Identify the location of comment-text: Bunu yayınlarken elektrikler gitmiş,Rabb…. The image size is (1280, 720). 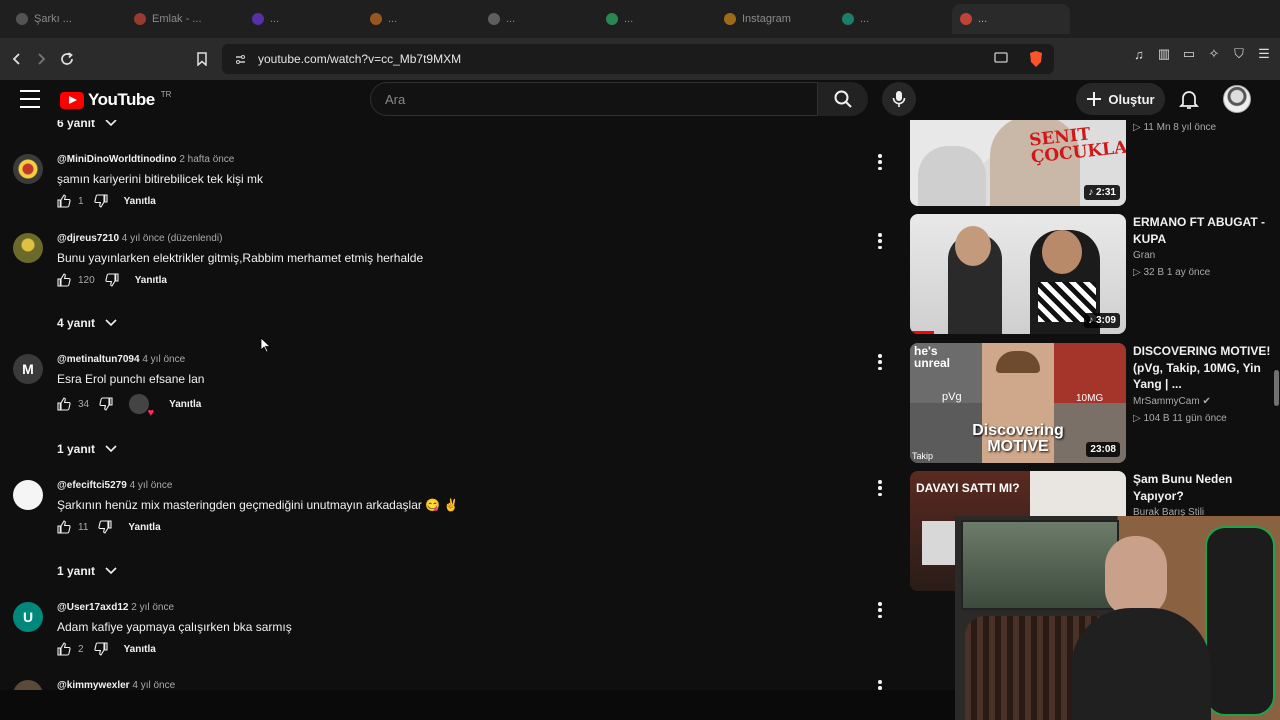
(240, 258).